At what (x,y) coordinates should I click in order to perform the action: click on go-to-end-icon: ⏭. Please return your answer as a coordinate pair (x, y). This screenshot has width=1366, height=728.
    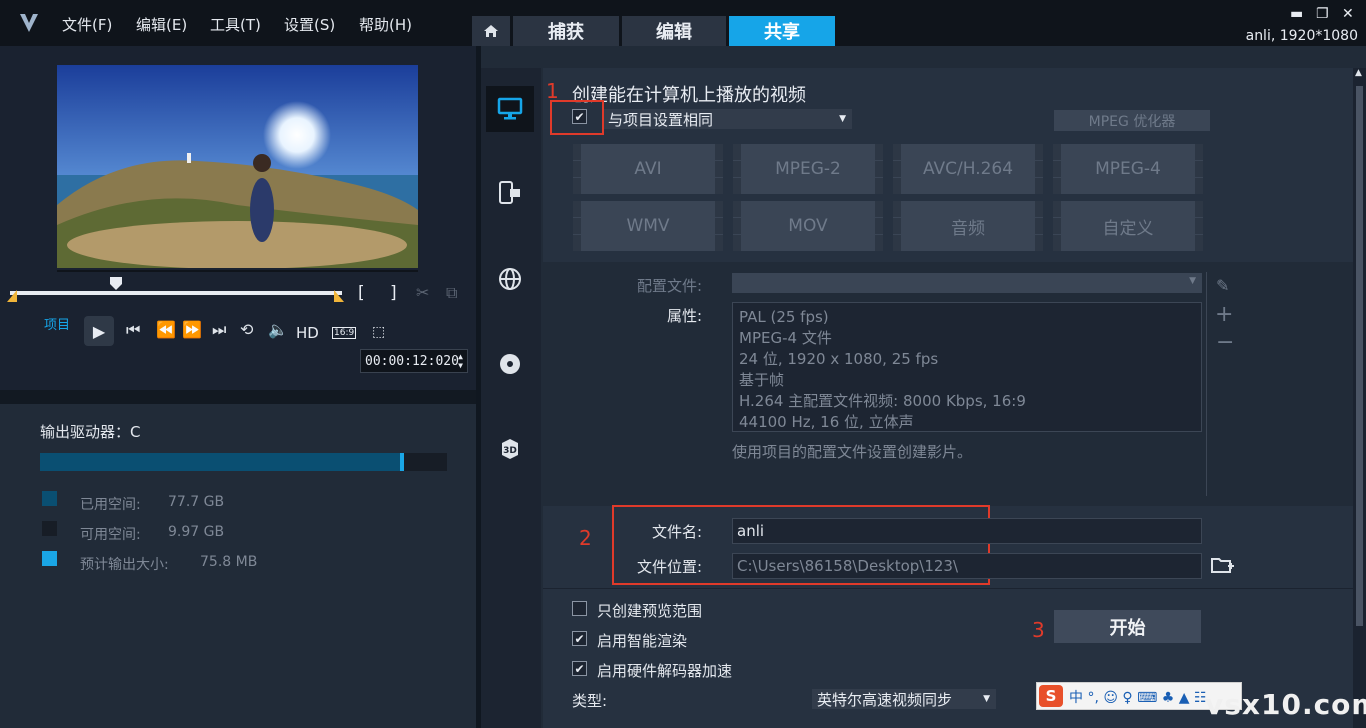
    Looking at the image, I should click on (219, 330).